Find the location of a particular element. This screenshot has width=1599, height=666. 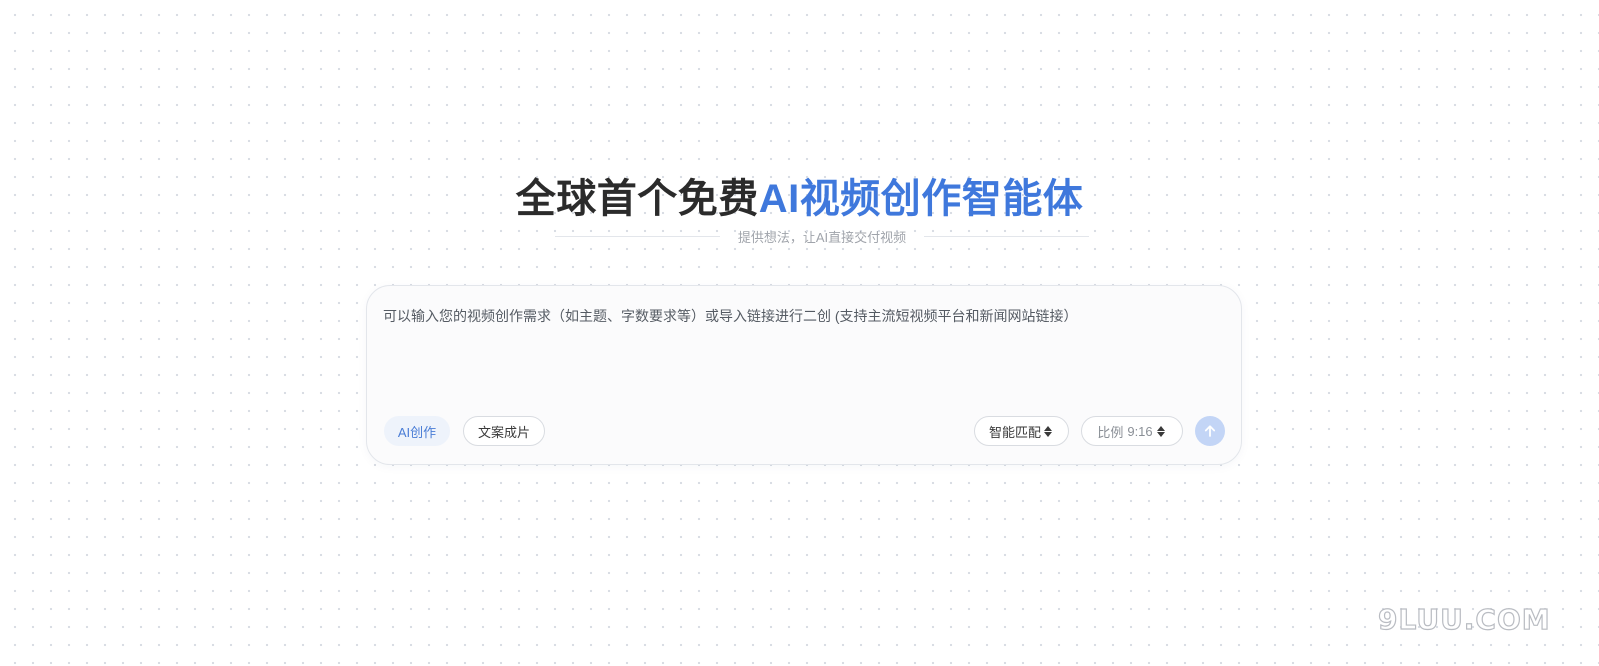

aspect-ratio-label: 比例 is located at coordinates (1110, 432).